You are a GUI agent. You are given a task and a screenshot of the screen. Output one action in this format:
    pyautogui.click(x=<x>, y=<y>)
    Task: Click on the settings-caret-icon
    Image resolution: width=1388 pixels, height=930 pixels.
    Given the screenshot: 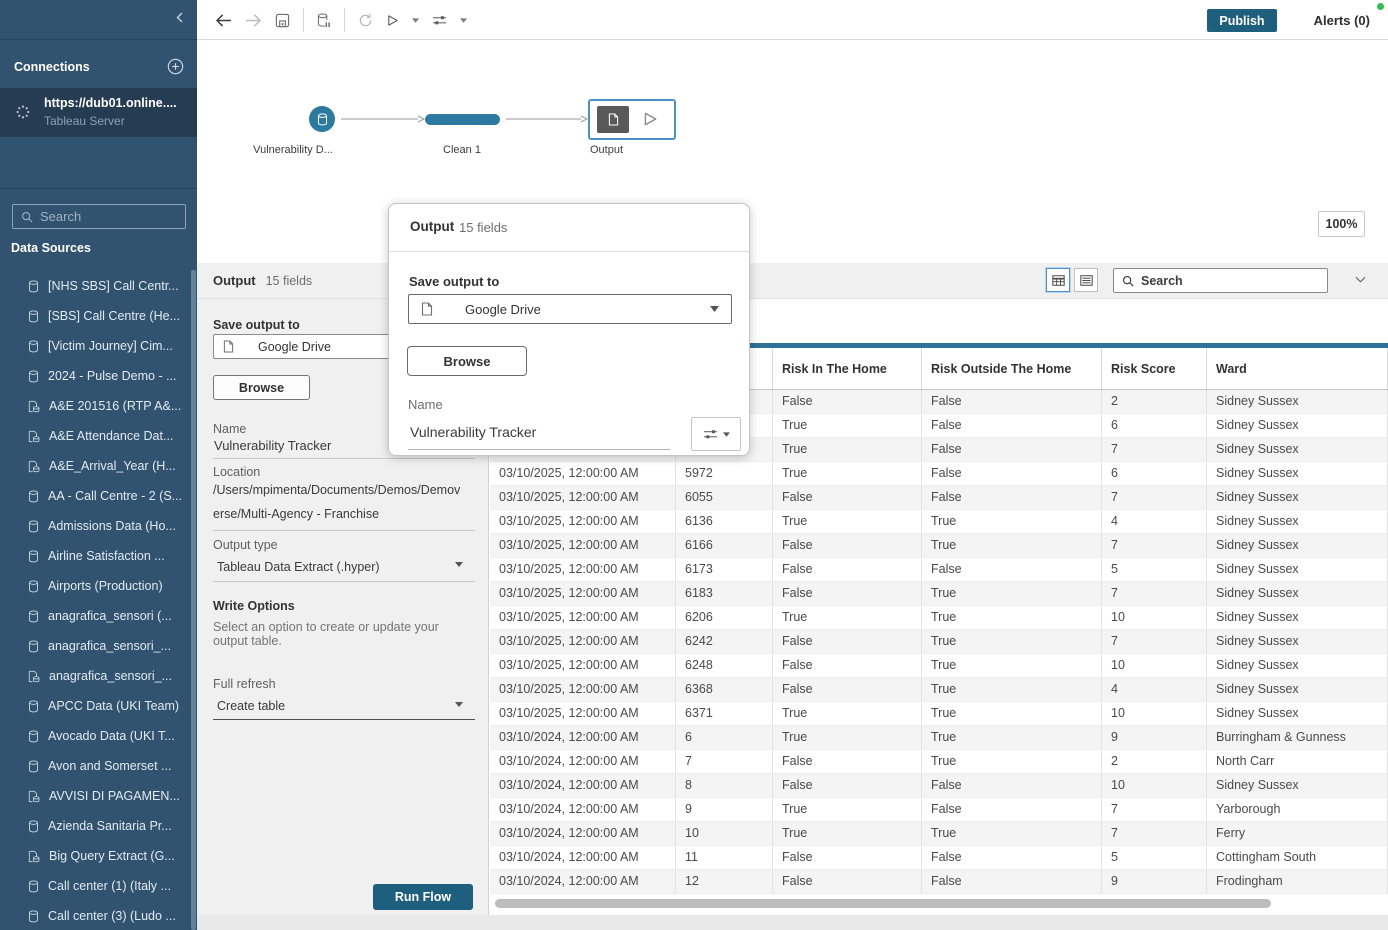 What is the action you would take?
    pyautogui.click(x=463, y=20)
    